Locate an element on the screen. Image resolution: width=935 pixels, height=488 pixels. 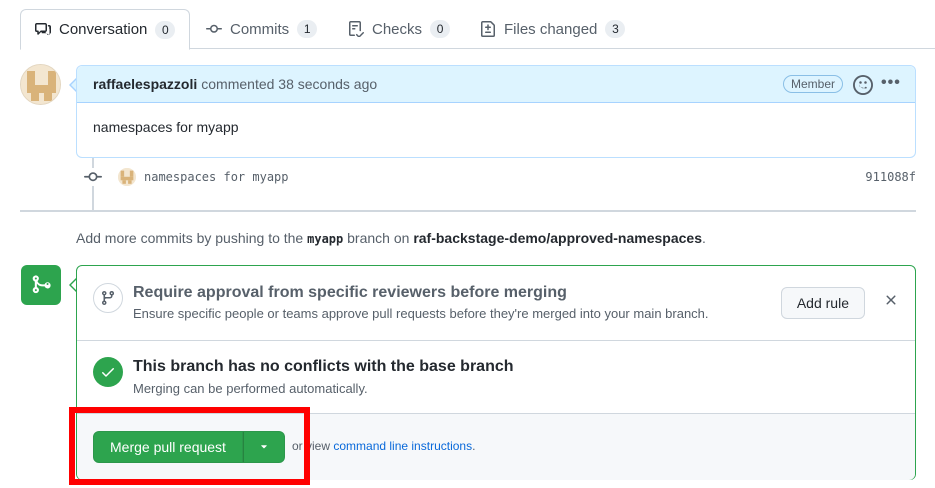
tab-counter: 3 is located at coordinates (615, 29).